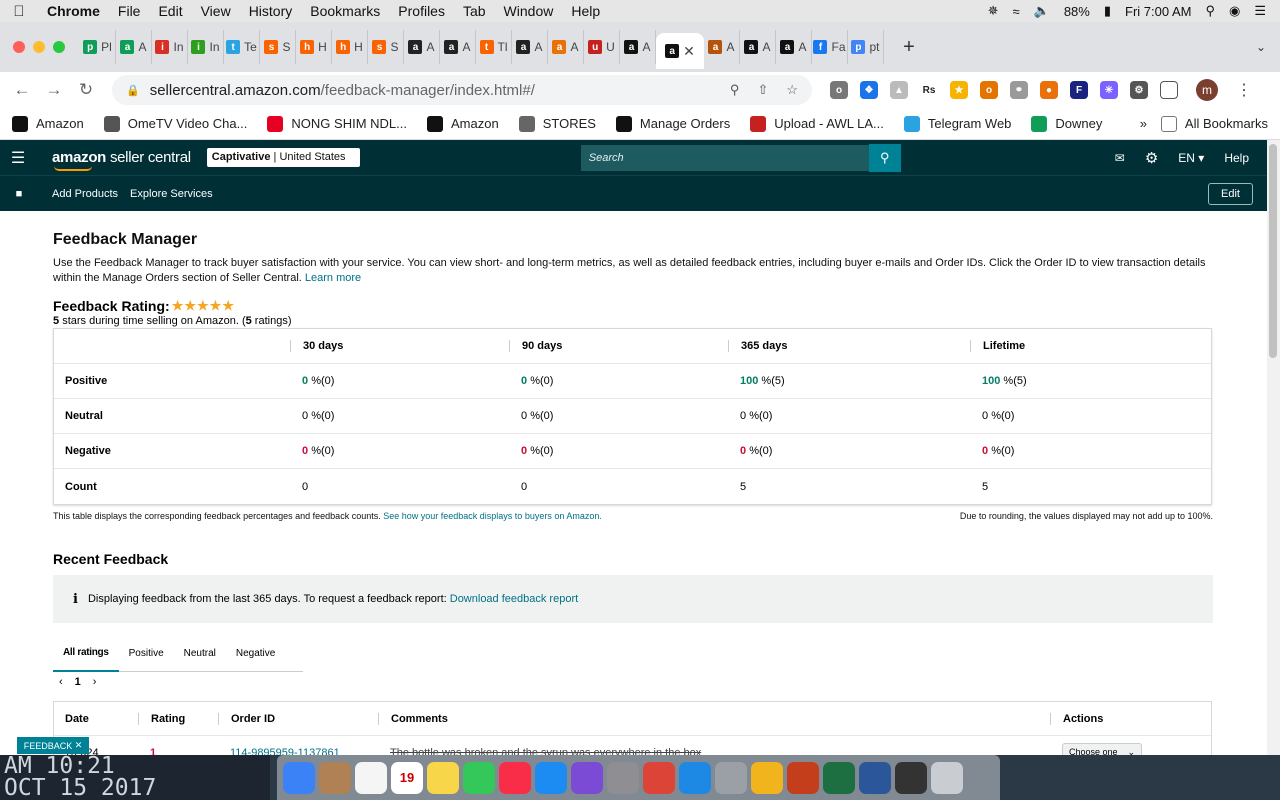  What do you see at coordinates (39, 47) in the screenshot?
I see `minimize-window-button` at bounding box center [39, 47].